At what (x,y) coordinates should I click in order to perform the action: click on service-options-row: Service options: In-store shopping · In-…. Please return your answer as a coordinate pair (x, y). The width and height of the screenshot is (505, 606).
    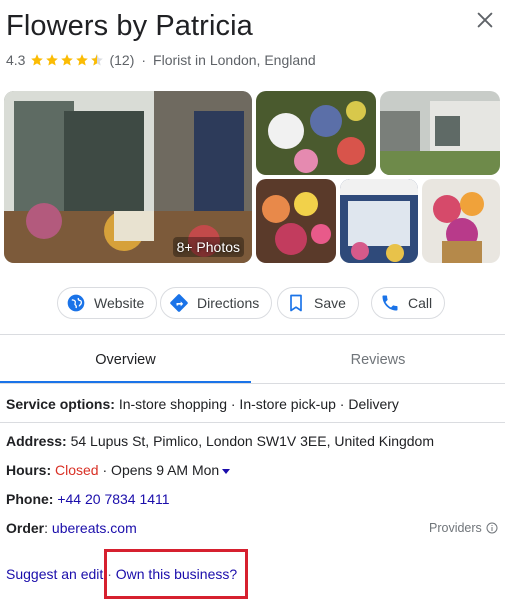
    Looking at the image, I should click on (202, 404).